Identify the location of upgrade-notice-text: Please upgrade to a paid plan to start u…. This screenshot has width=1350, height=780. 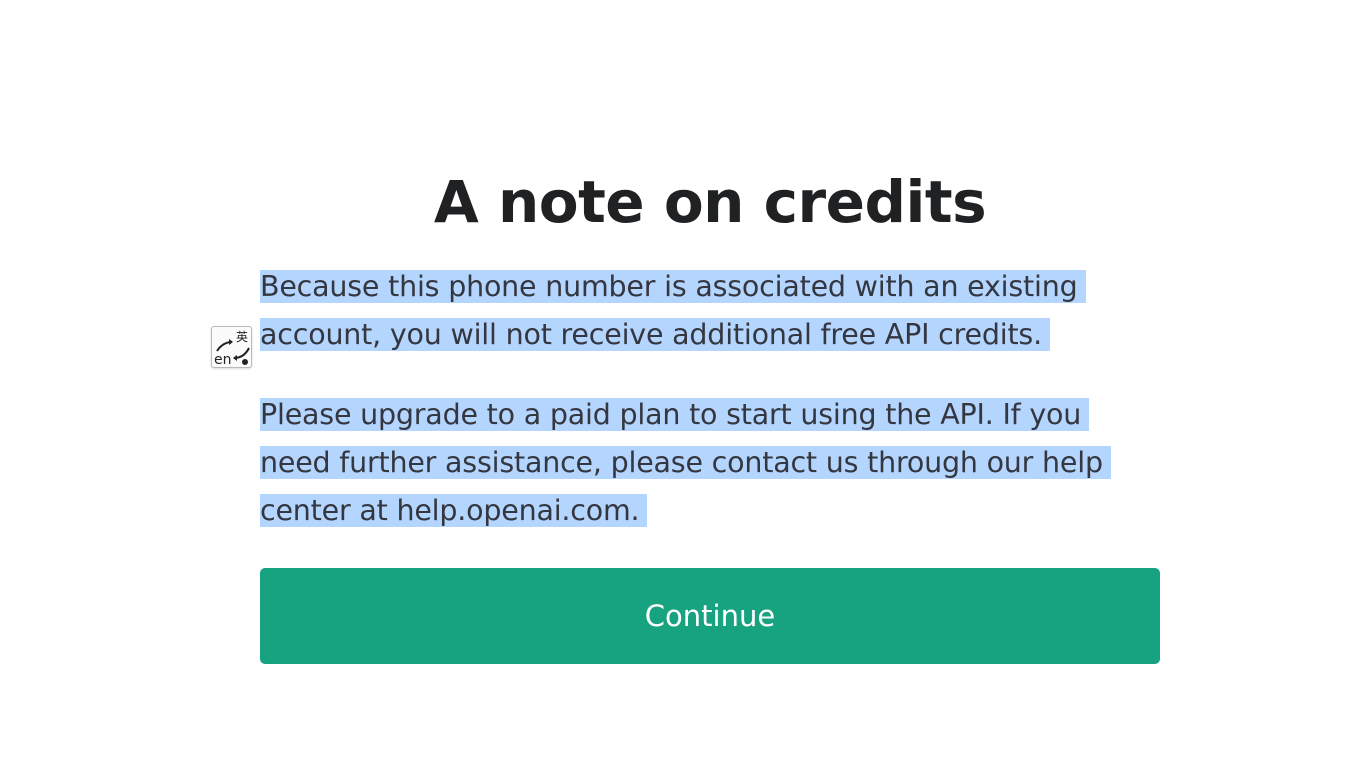
(685, 462).